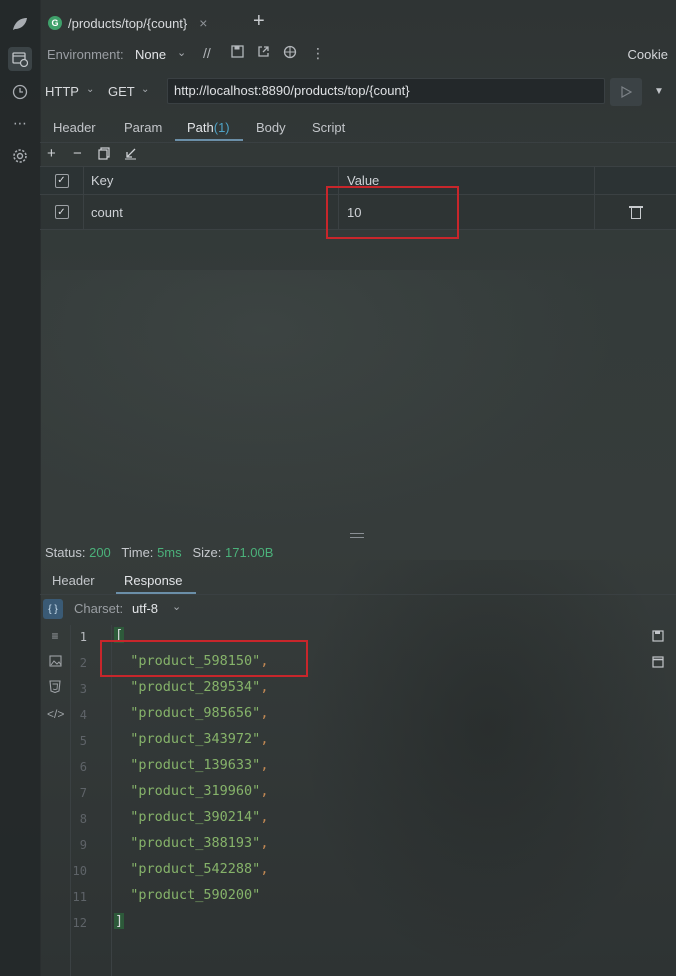 The image size is (676, 976). Describe the element at coordinates (328, 127) in the screenshot. I see `tab-script: Script` at that location.